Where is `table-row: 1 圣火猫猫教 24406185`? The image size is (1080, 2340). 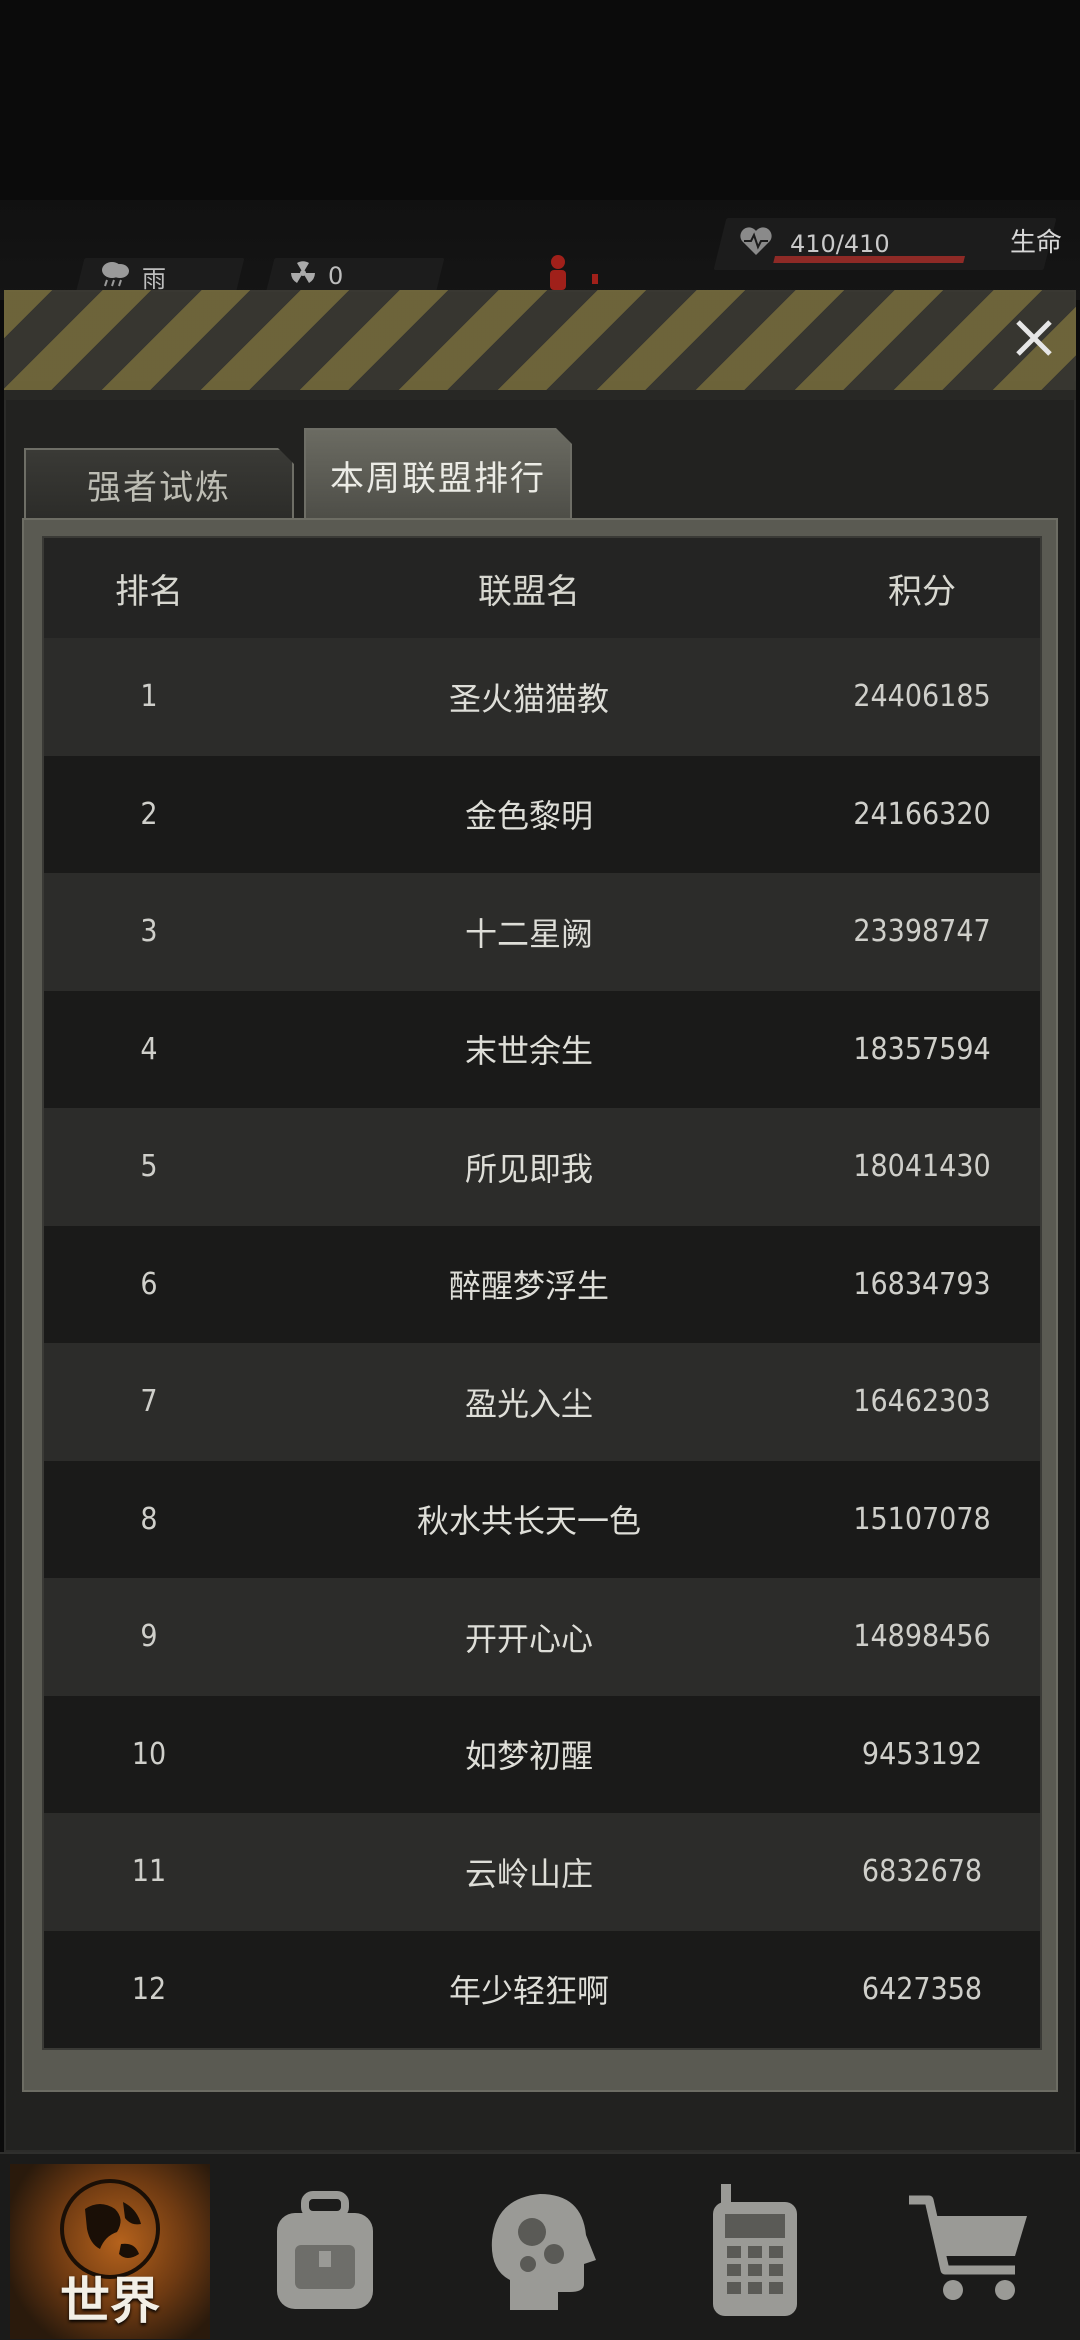
table-row: 1 圣火猫猫教 24406185 is located at coordinates (542, 697).